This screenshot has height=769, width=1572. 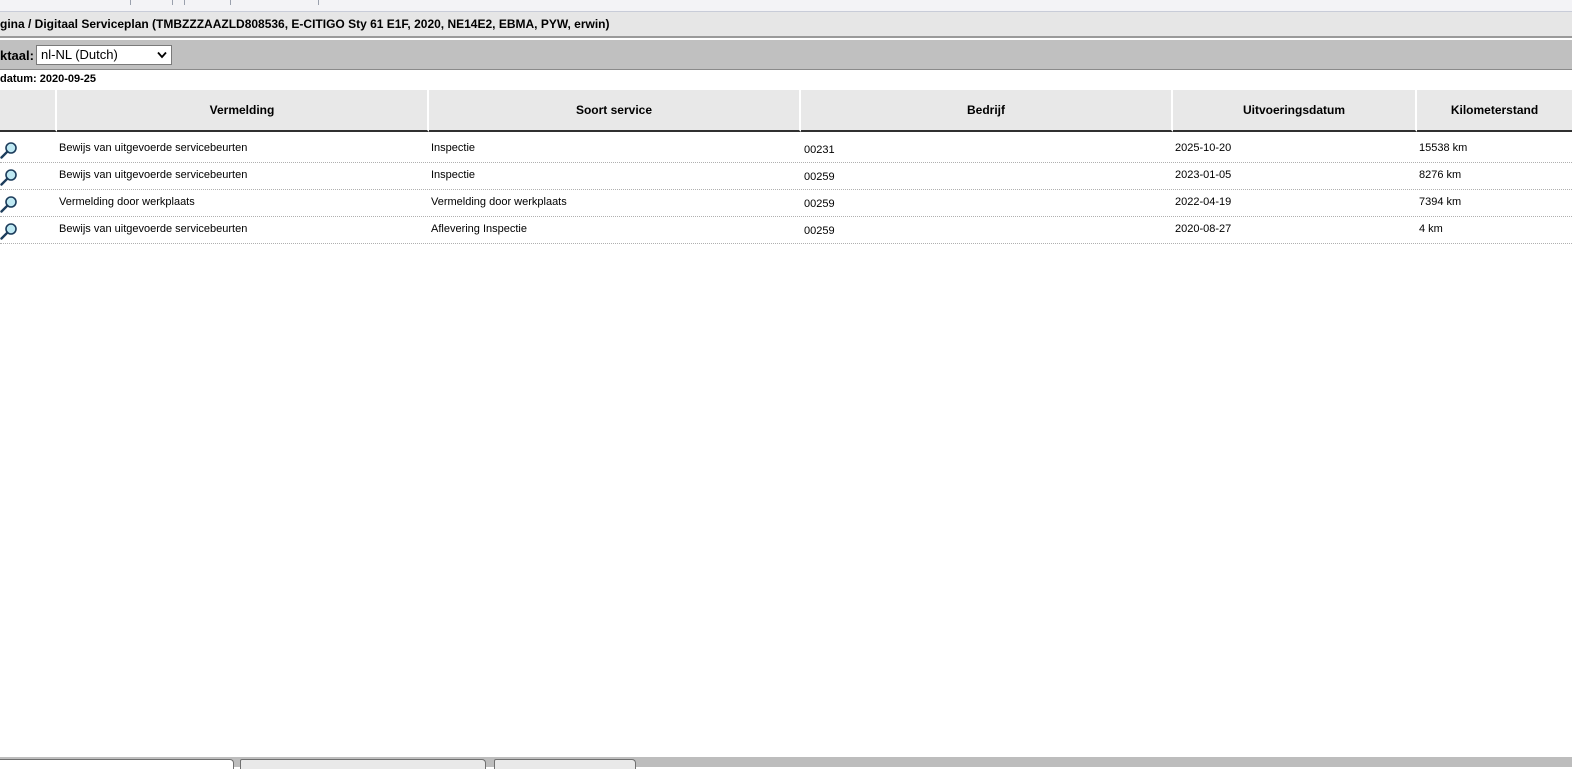 I want to click on column-header-kilometerstand: Kilometerstand, so click(x=1494, y=111).